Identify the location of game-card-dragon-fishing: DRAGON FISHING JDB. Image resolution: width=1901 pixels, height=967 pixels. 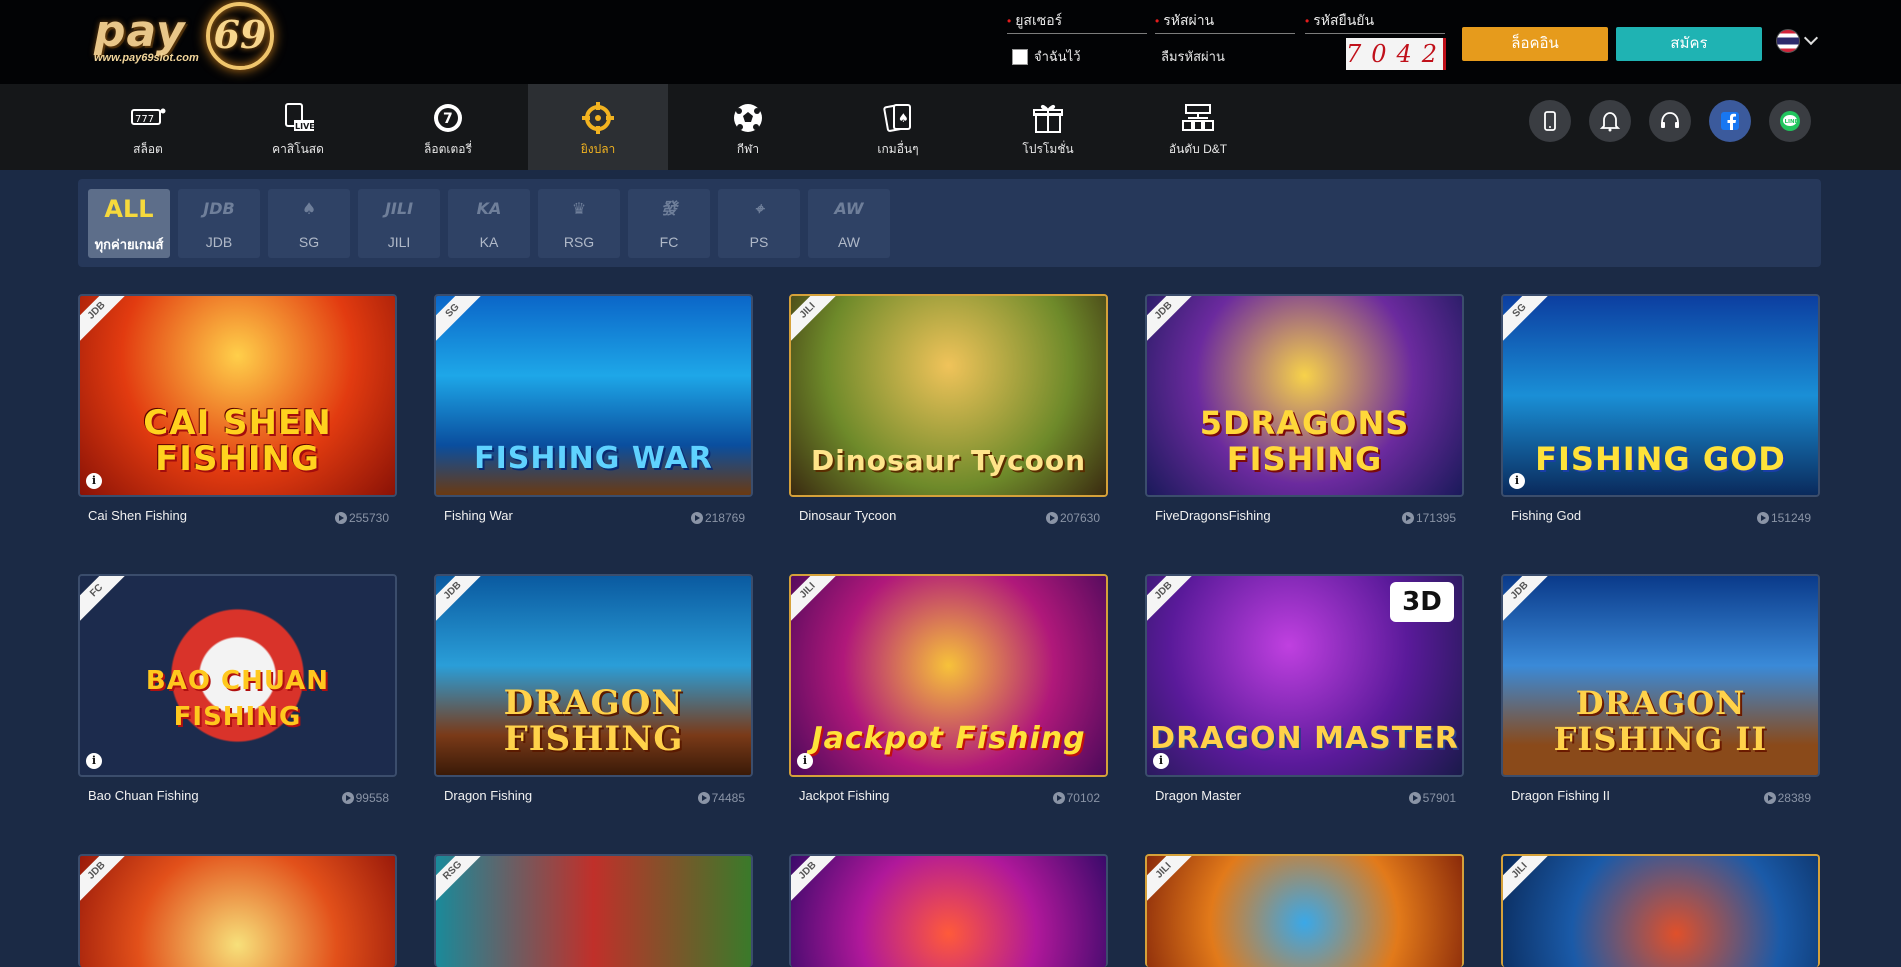
(593, 675).